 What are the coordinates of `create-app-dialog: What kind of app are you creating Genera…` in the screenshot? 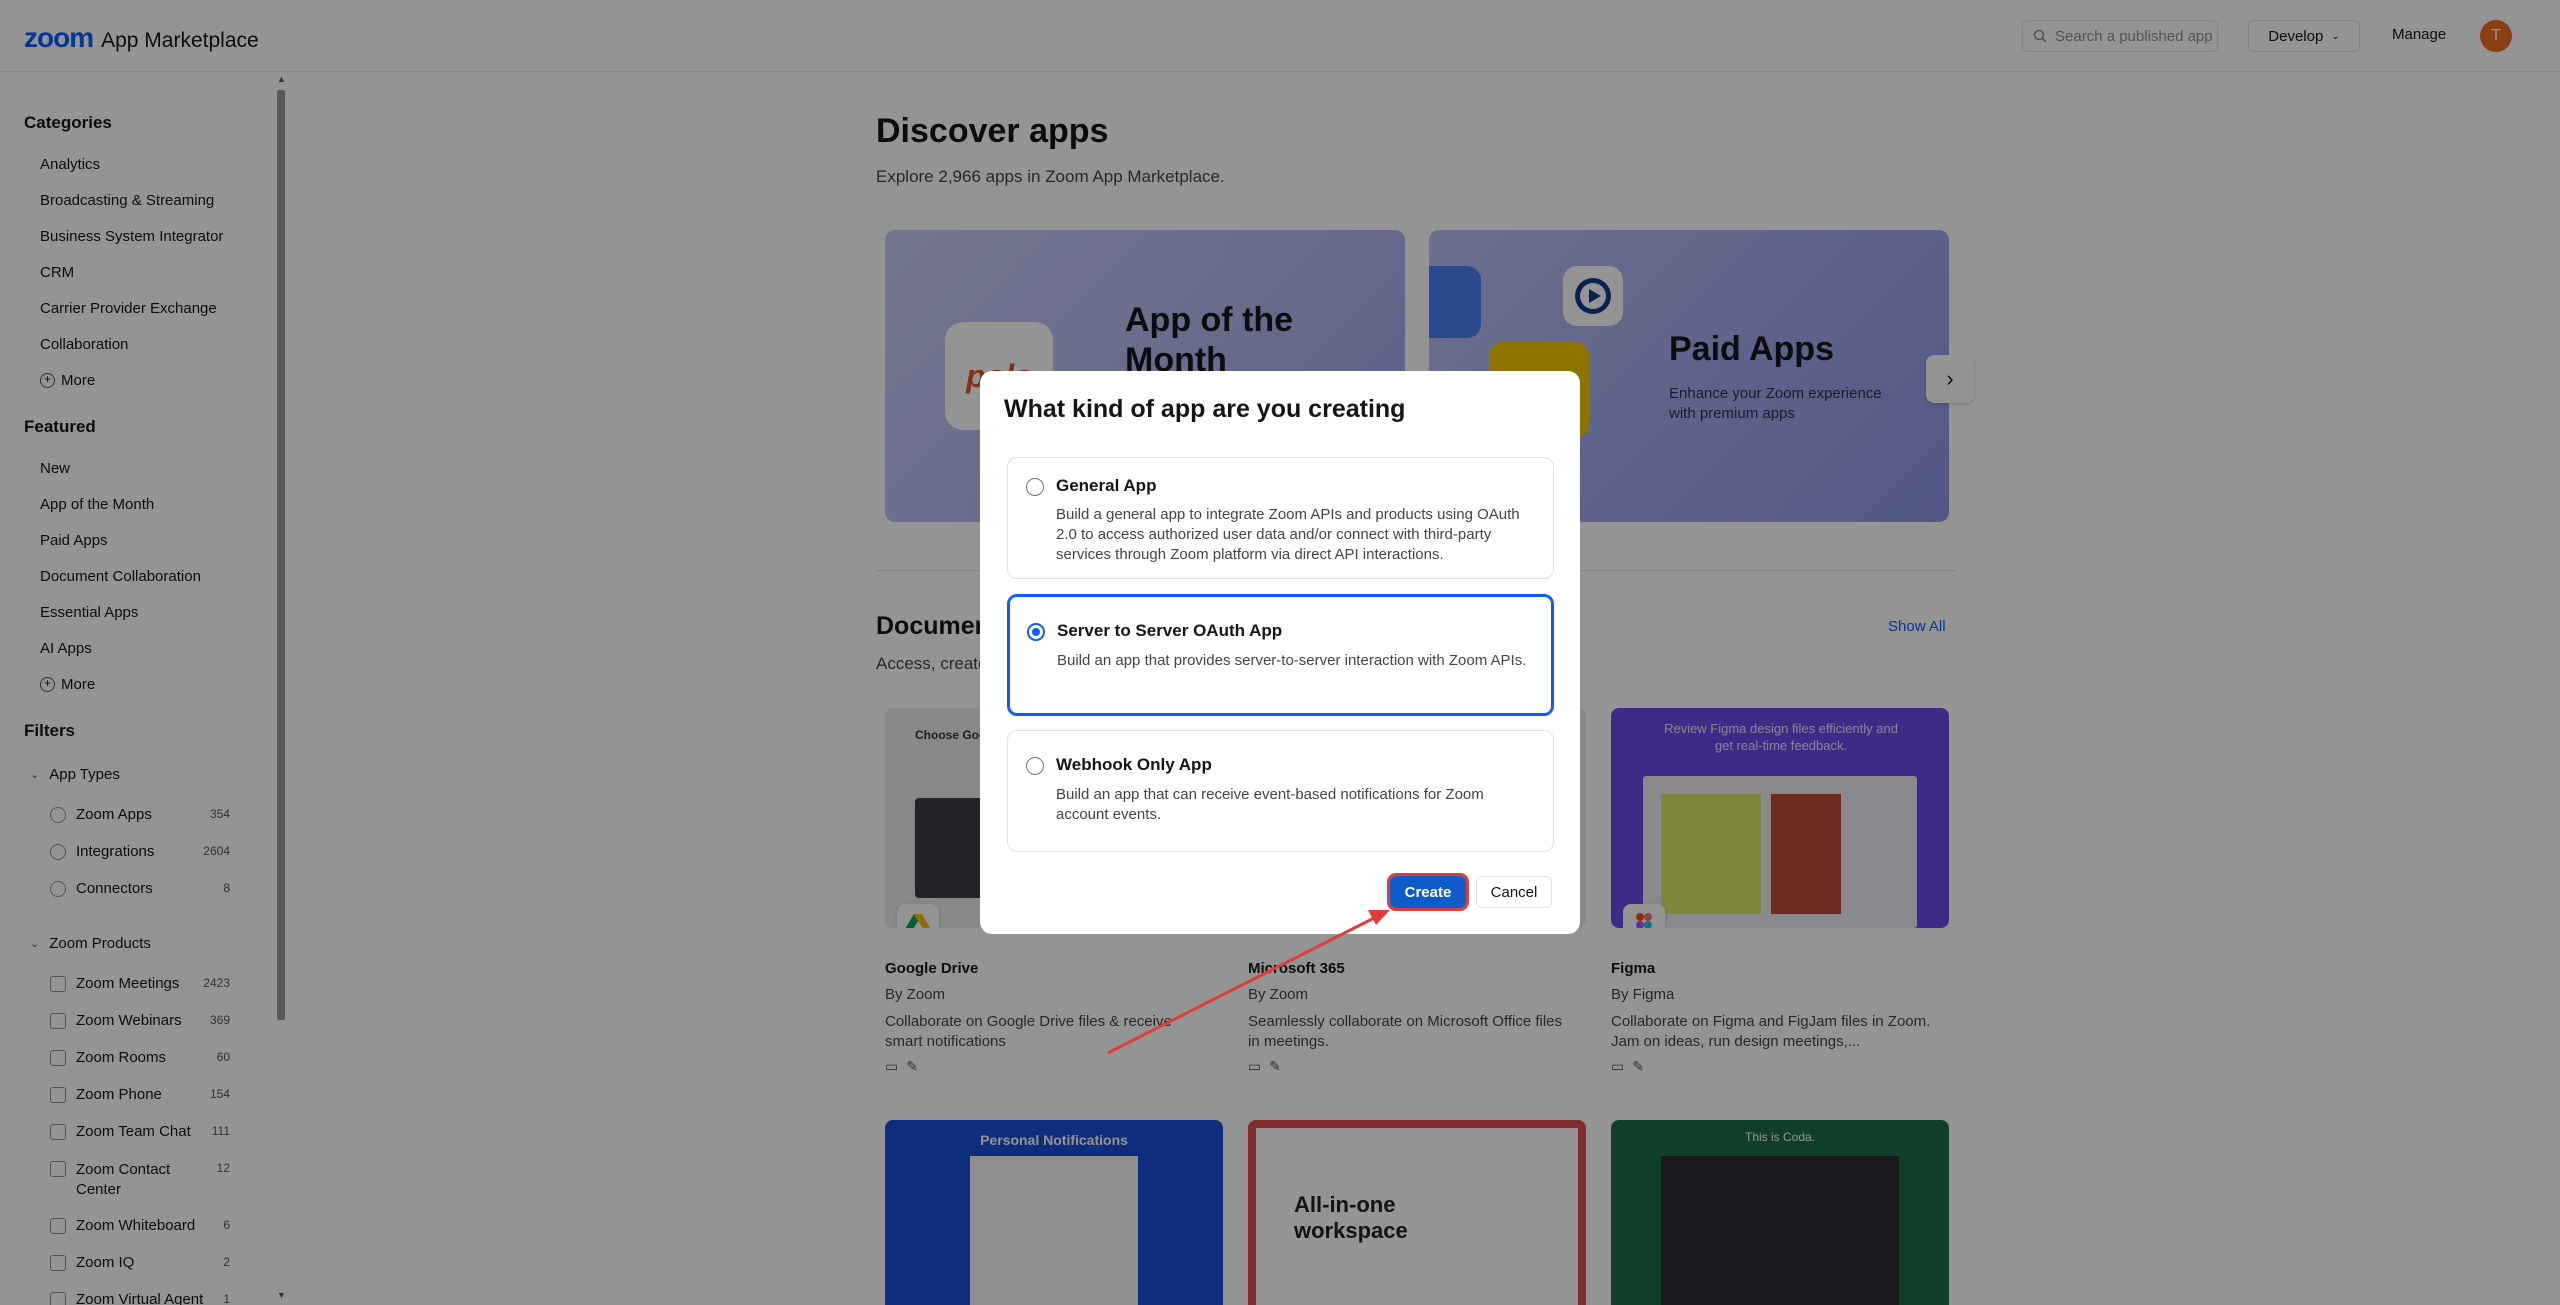 It's located at (1280, 652).